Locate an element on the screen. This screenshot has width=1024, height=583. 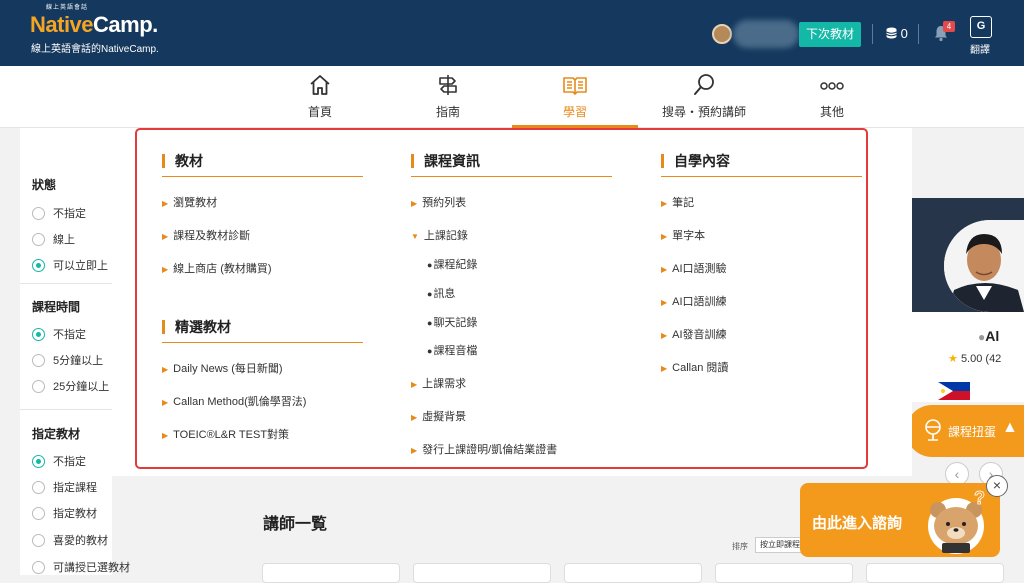
filter-status-option: 可以立即上 is located at coordinates (70, 265).